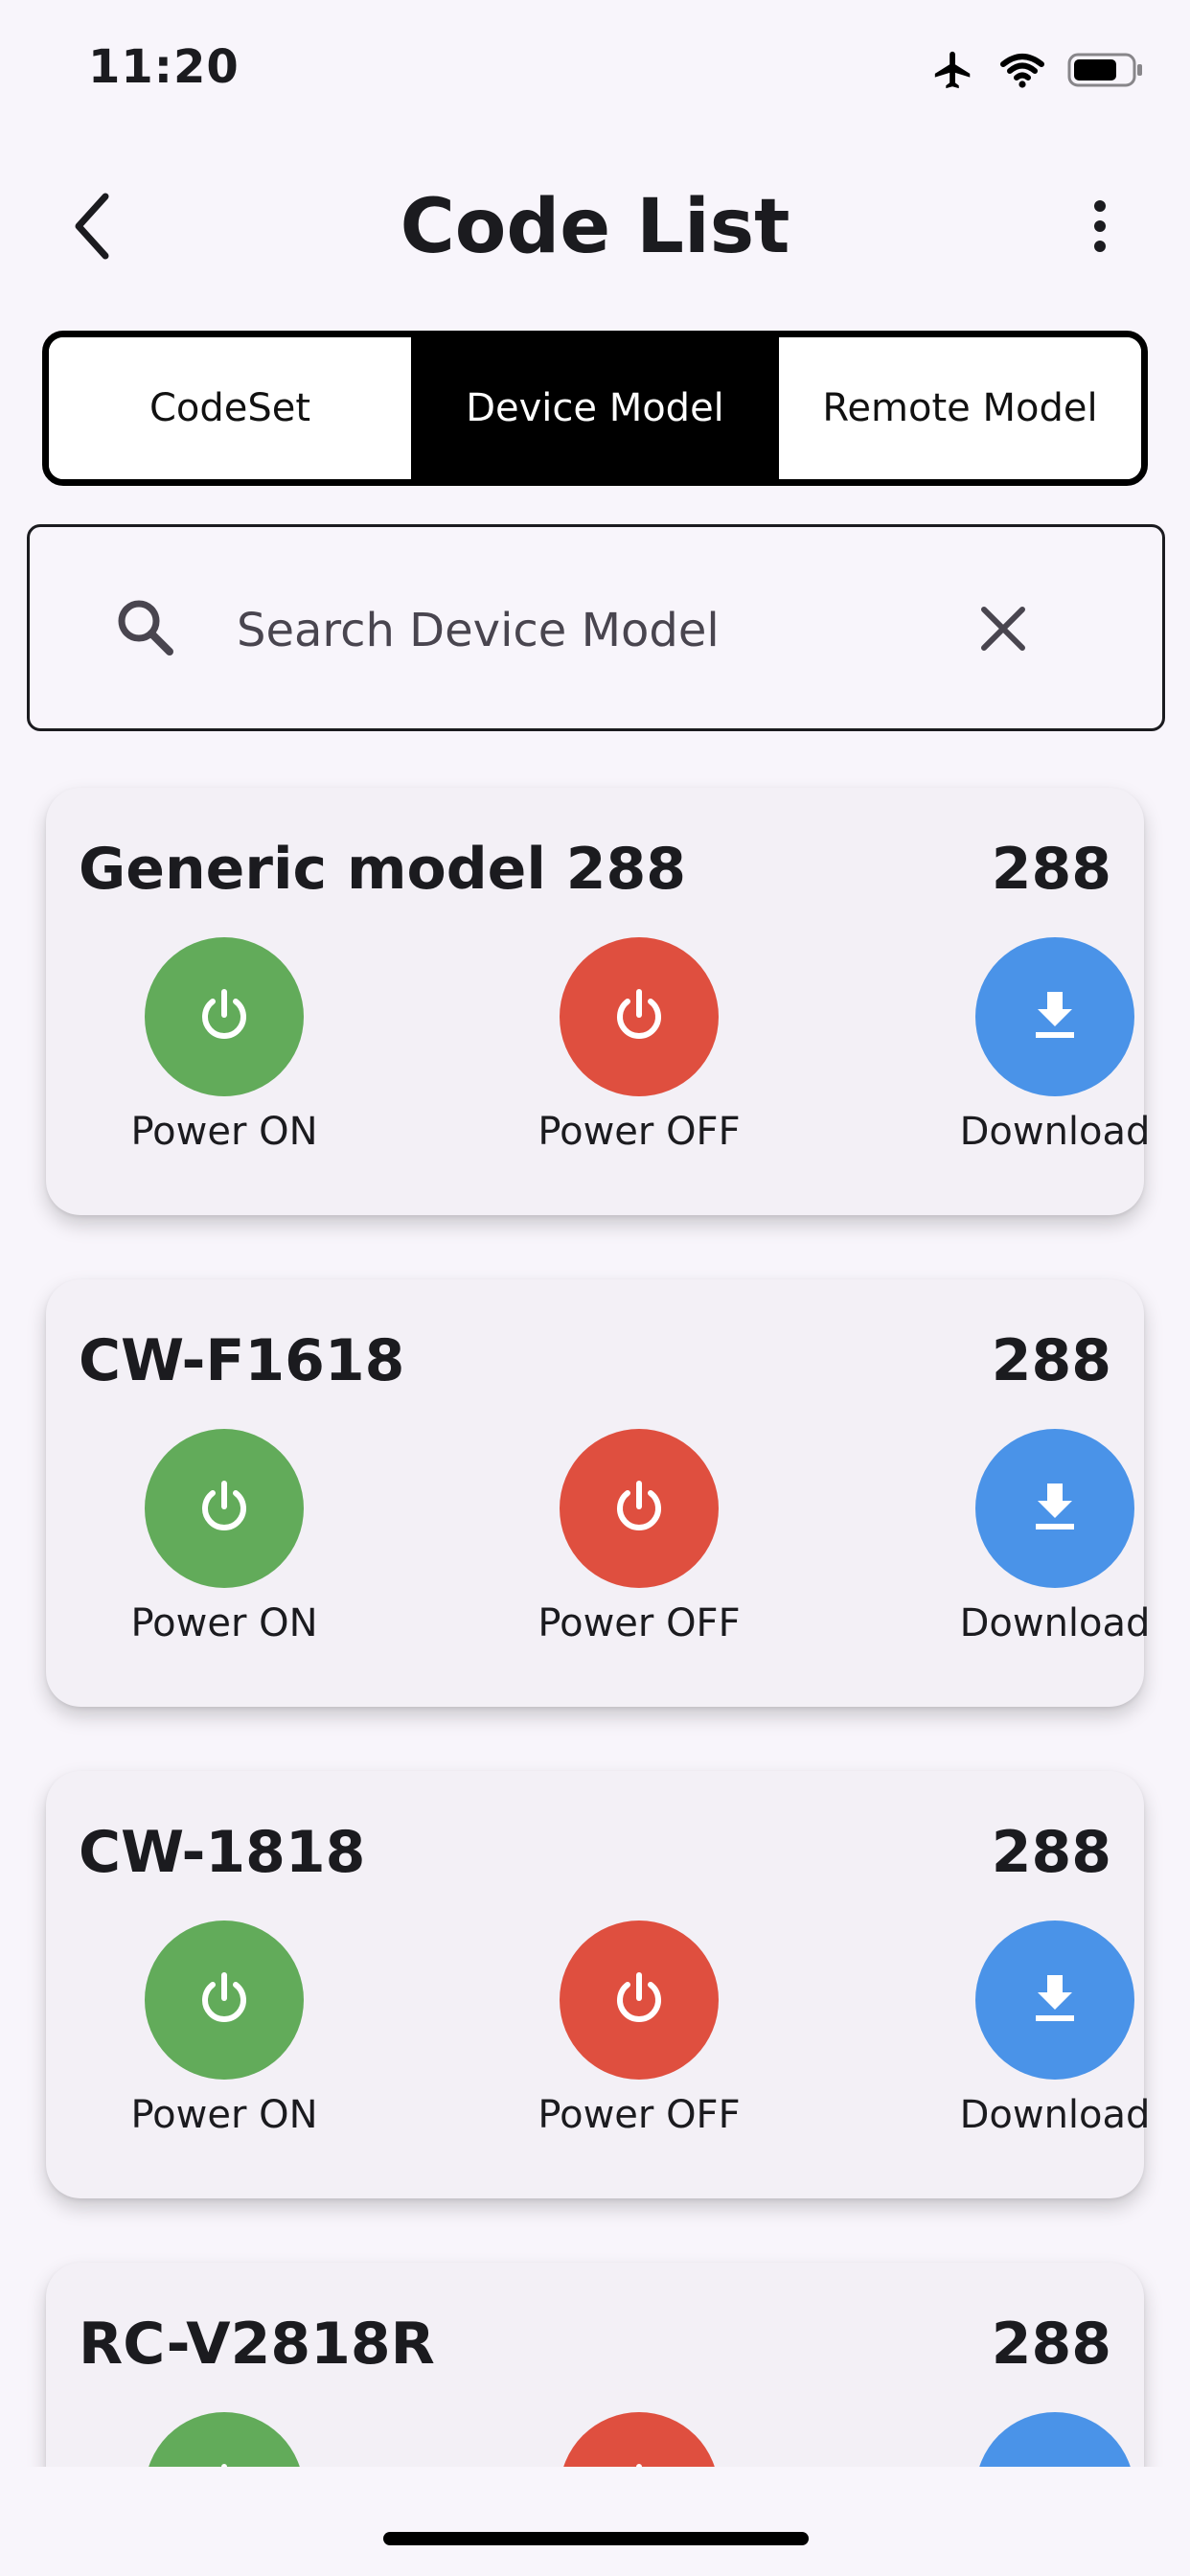 The width and height of the screenshot is (1190, 2576). I want to click on segmented-tabs: CodeSet Device Model Remote Model, so click(595, 408).